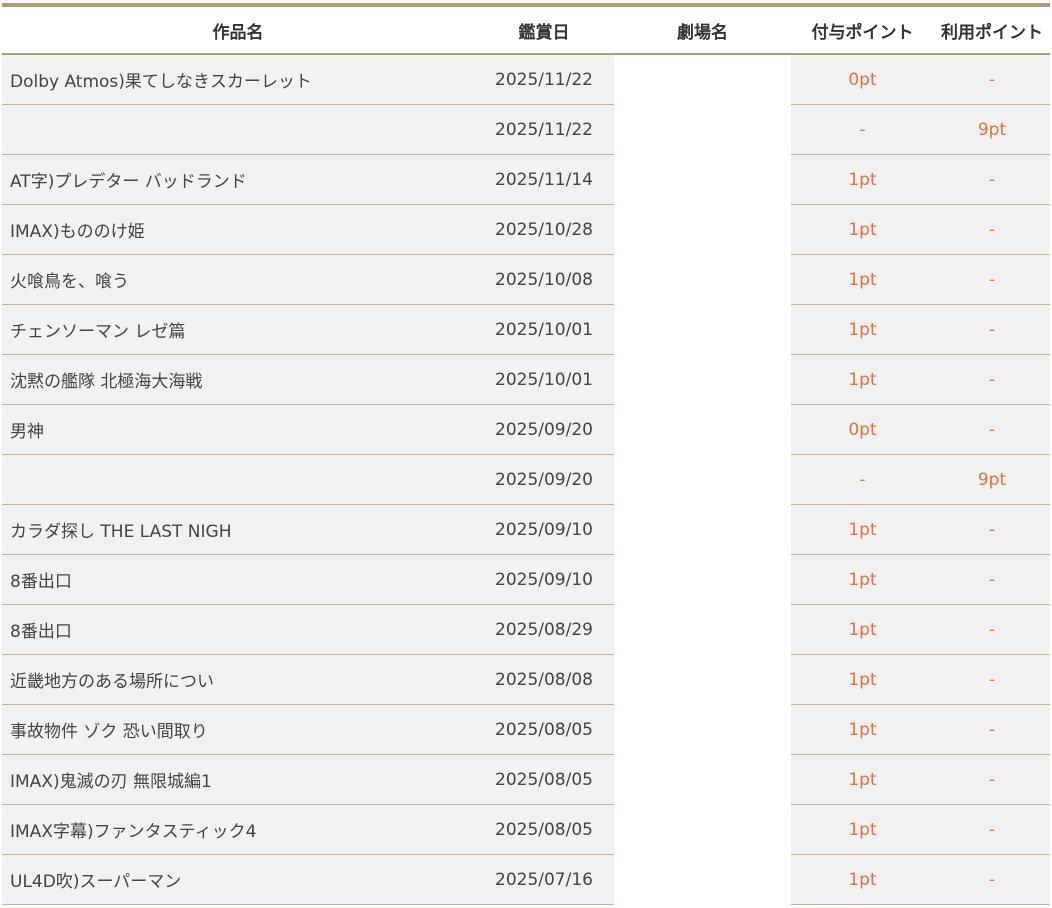  What do you see at coordinates (238, 379) in the screenshot?
I see `cell-title: 沈黙の艦隊 北極海大海戦` at bounding box center [238, 379].